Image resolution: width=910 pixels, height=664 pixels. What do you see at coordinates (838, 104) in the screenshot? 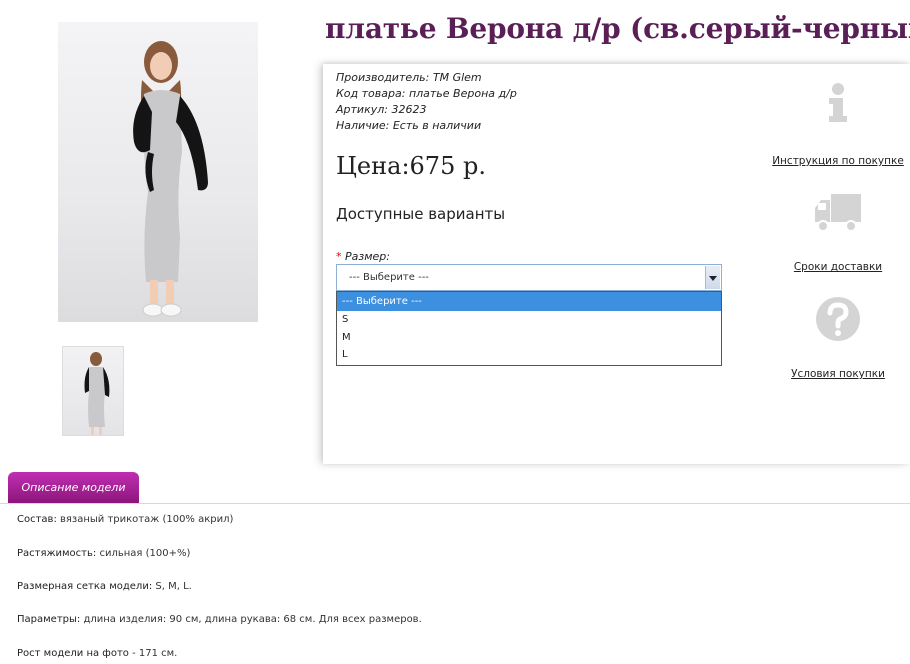
I see `info-icon` at bounding box center [838, 104].